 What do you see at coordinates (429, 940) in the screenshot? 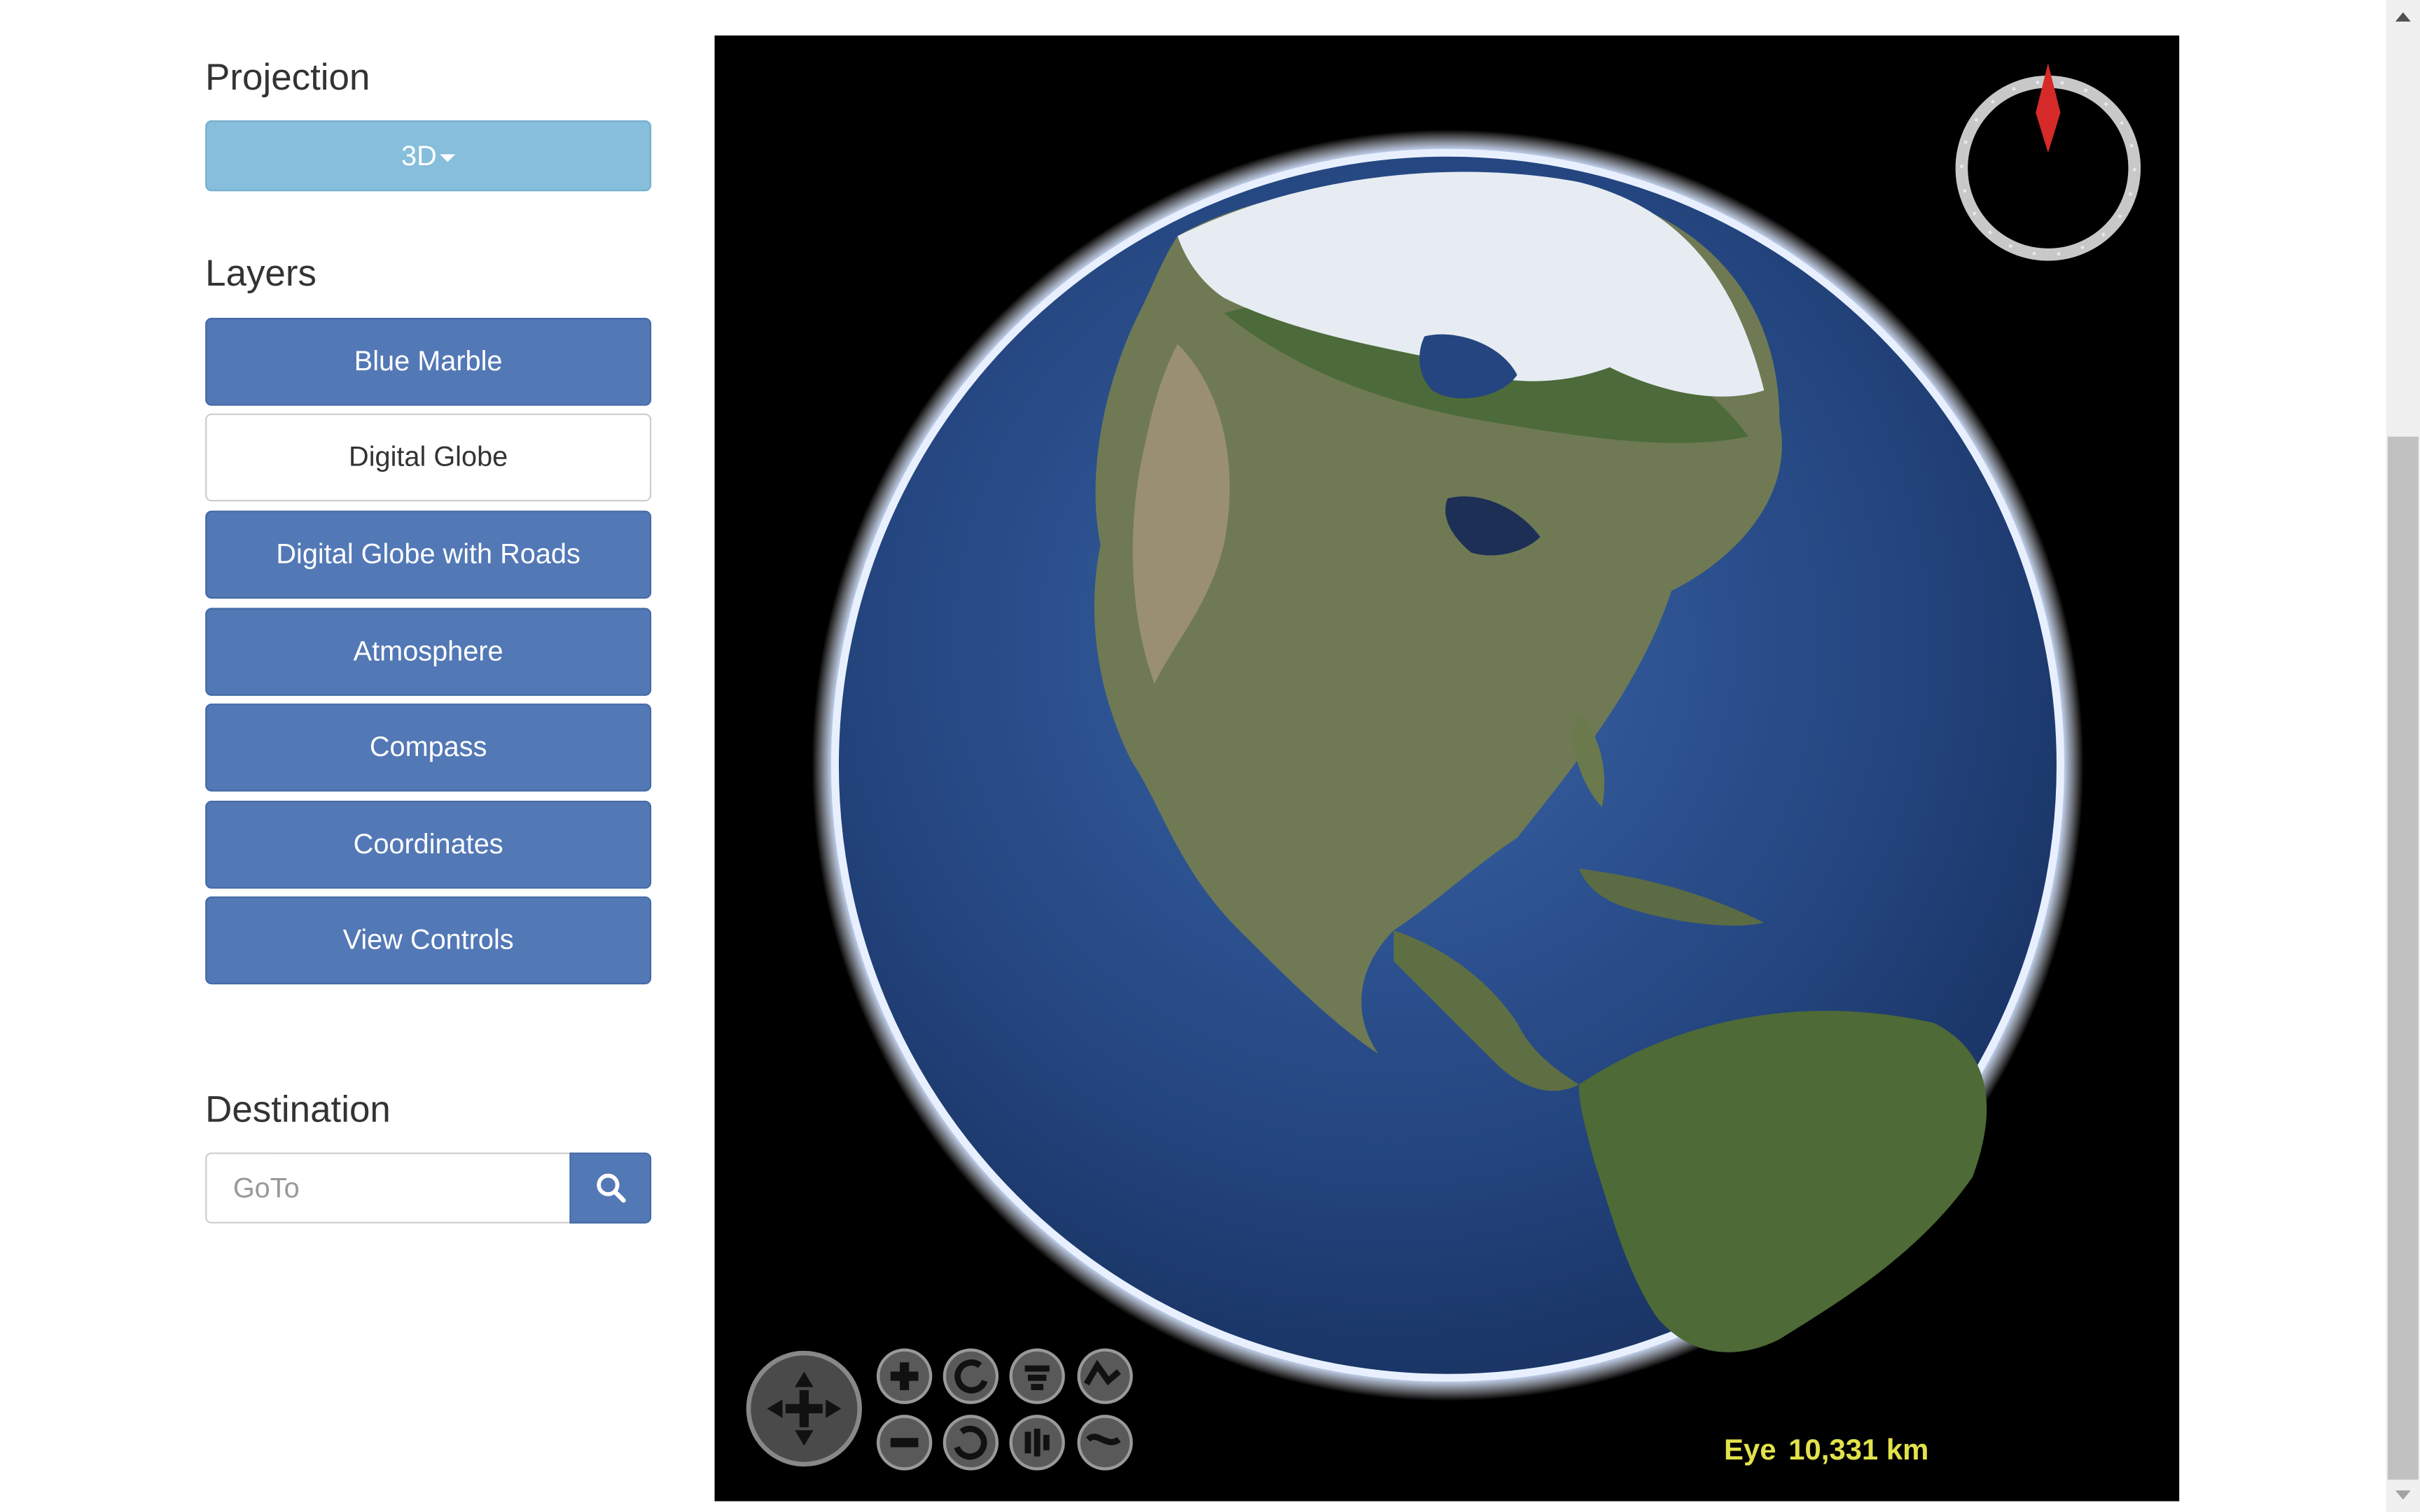
I see `layer-view-controls-button: View Controls` at bounding box center [429, 940].